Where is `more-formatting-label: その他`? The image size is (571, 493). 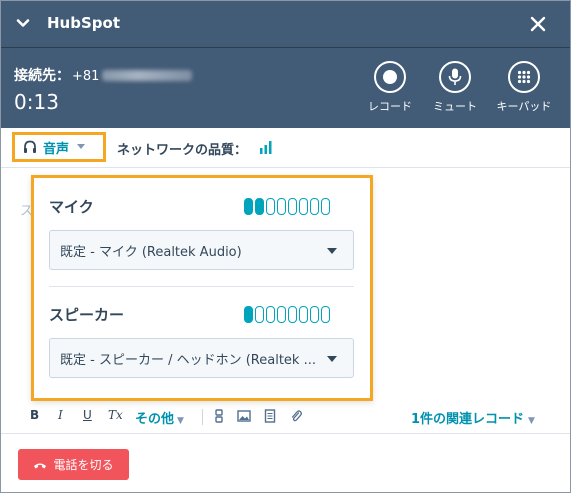
more-formatting-label: その他 is located at coordinates (155, 419).